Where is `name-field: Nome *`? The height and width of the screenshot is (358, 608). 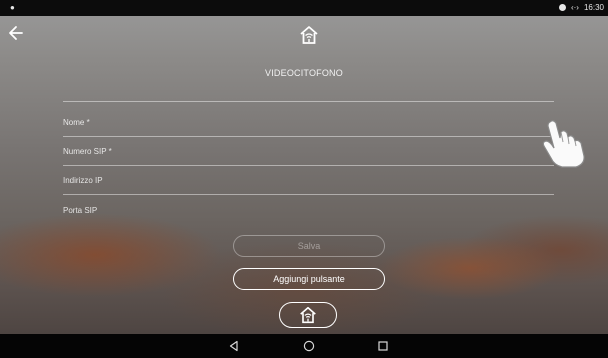
name-field: Nome * is located at coordinates (76, 122).